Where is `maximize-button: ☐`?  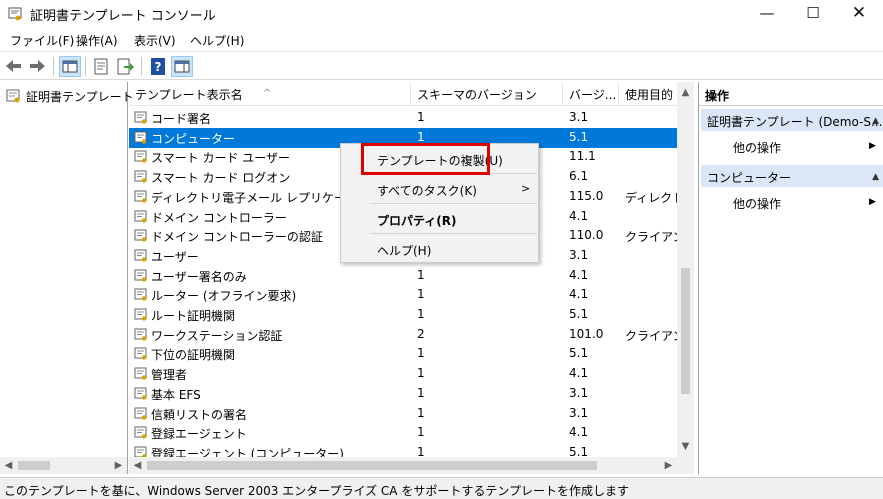
maximize-button: ☐ is located at coordinates (813, 14).